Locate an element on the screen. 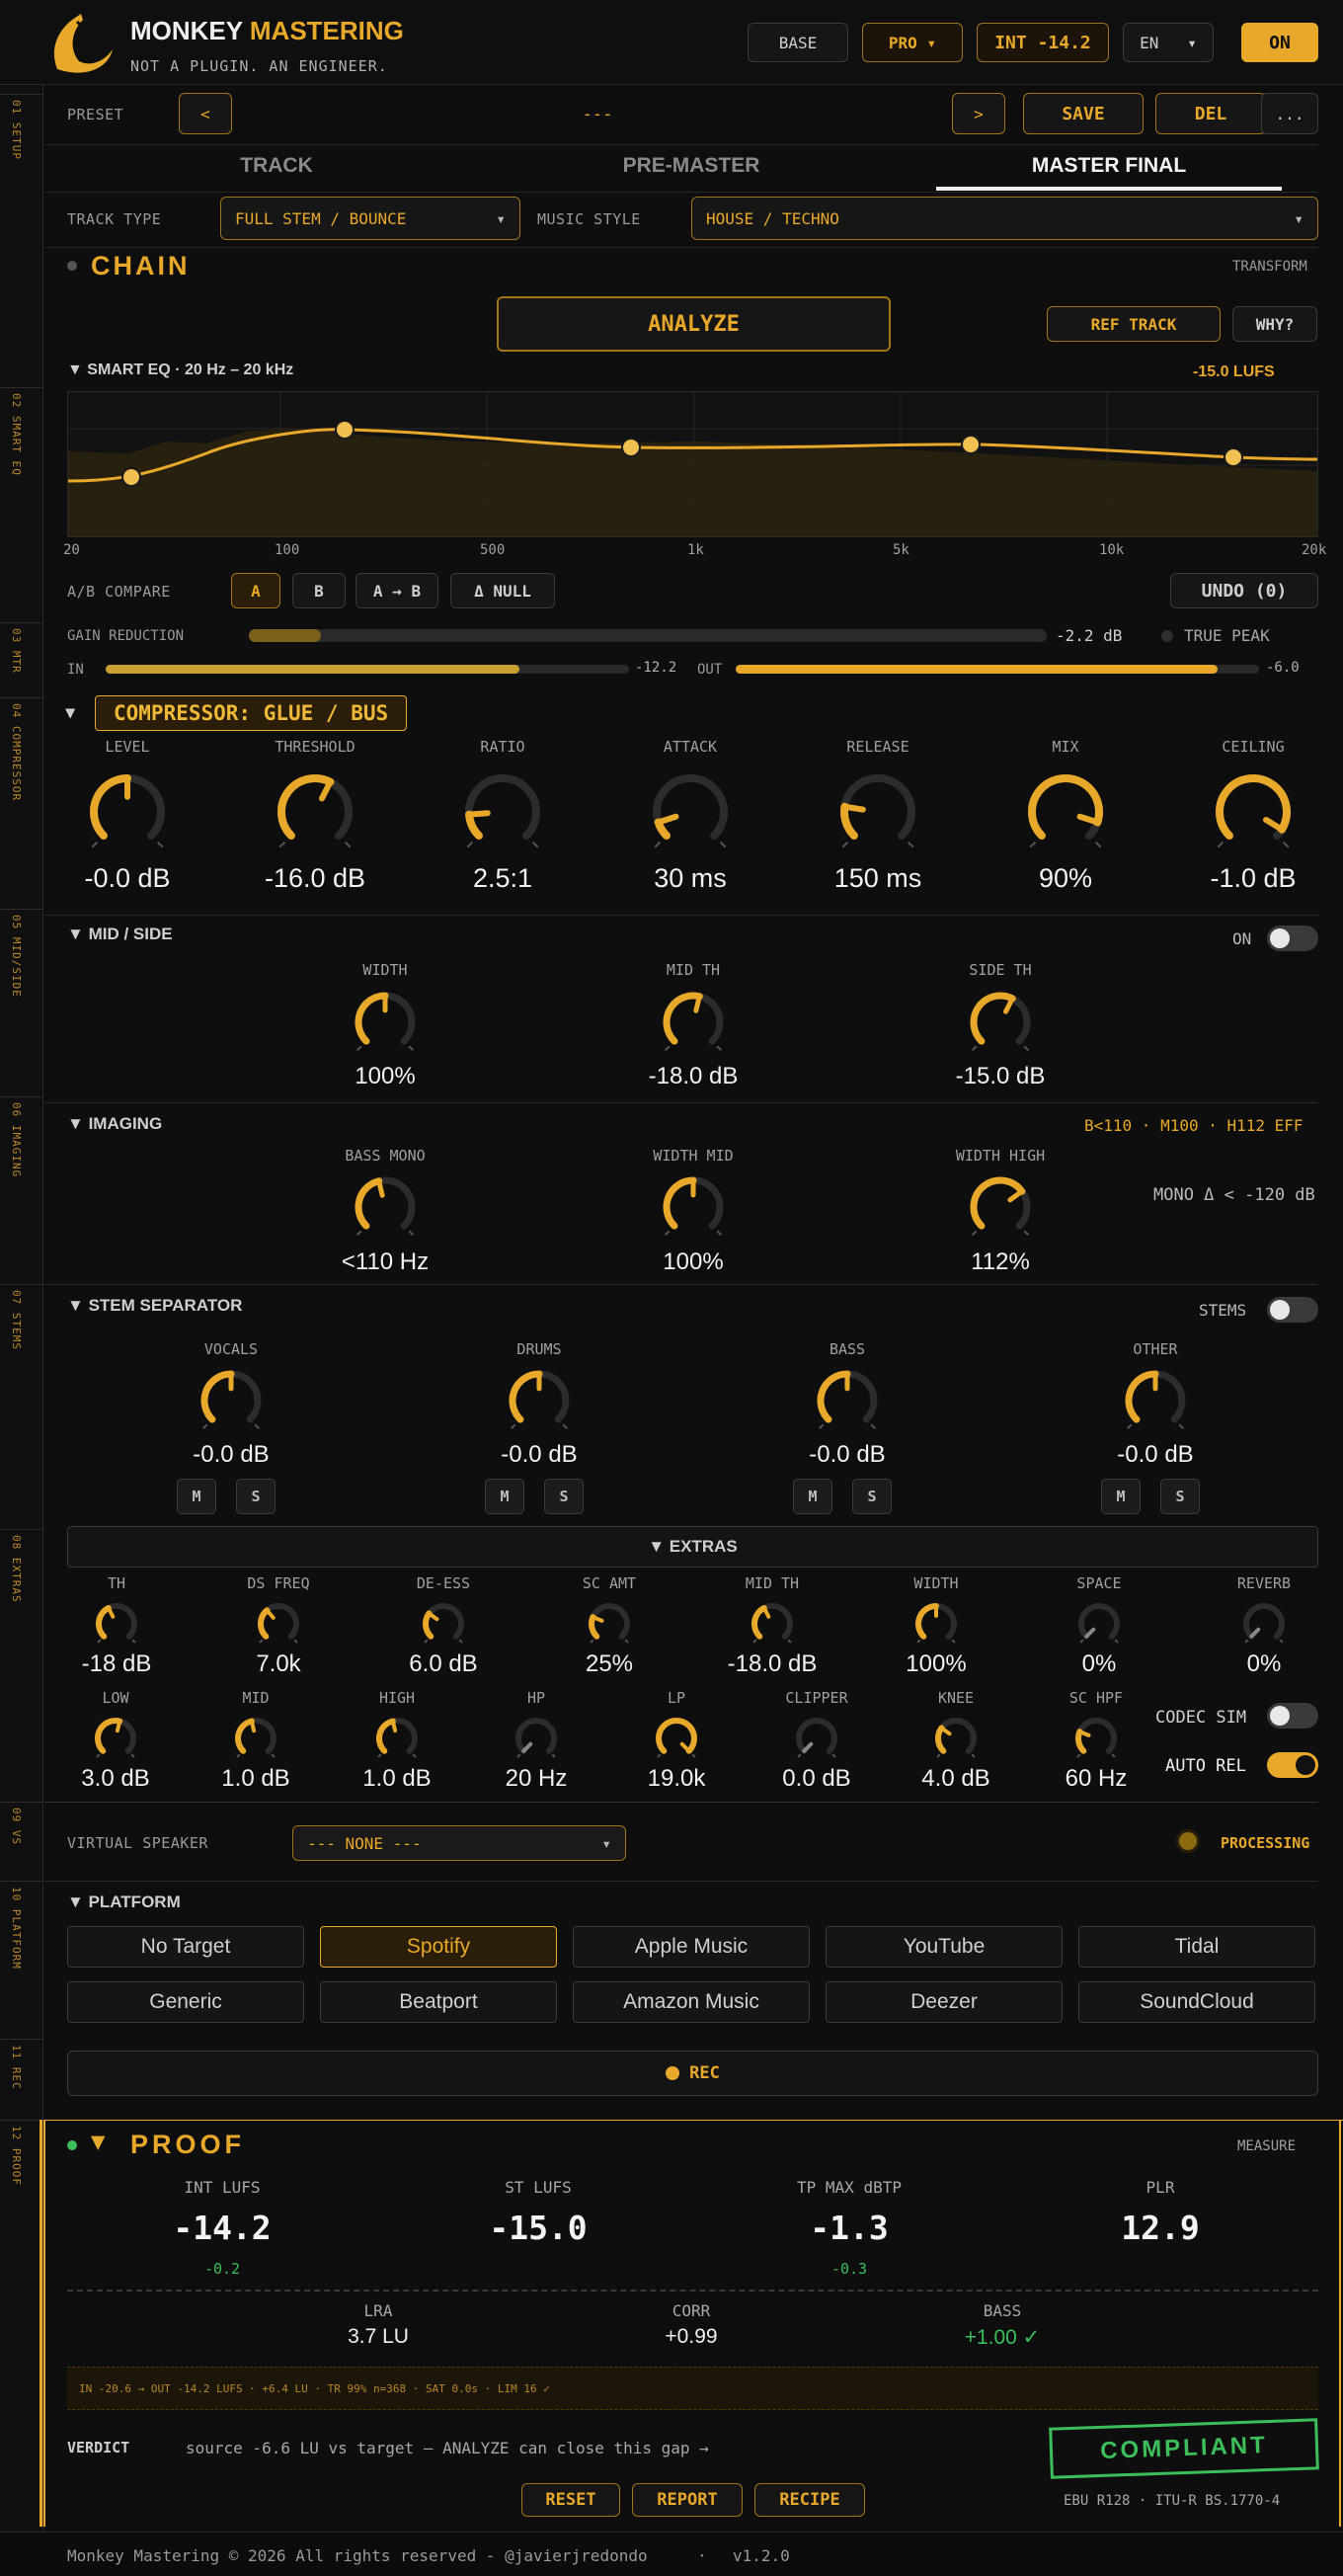 The image size is (1343, 2576). rail-label: 02 SMART EQ is located at coordinates (16, 434).